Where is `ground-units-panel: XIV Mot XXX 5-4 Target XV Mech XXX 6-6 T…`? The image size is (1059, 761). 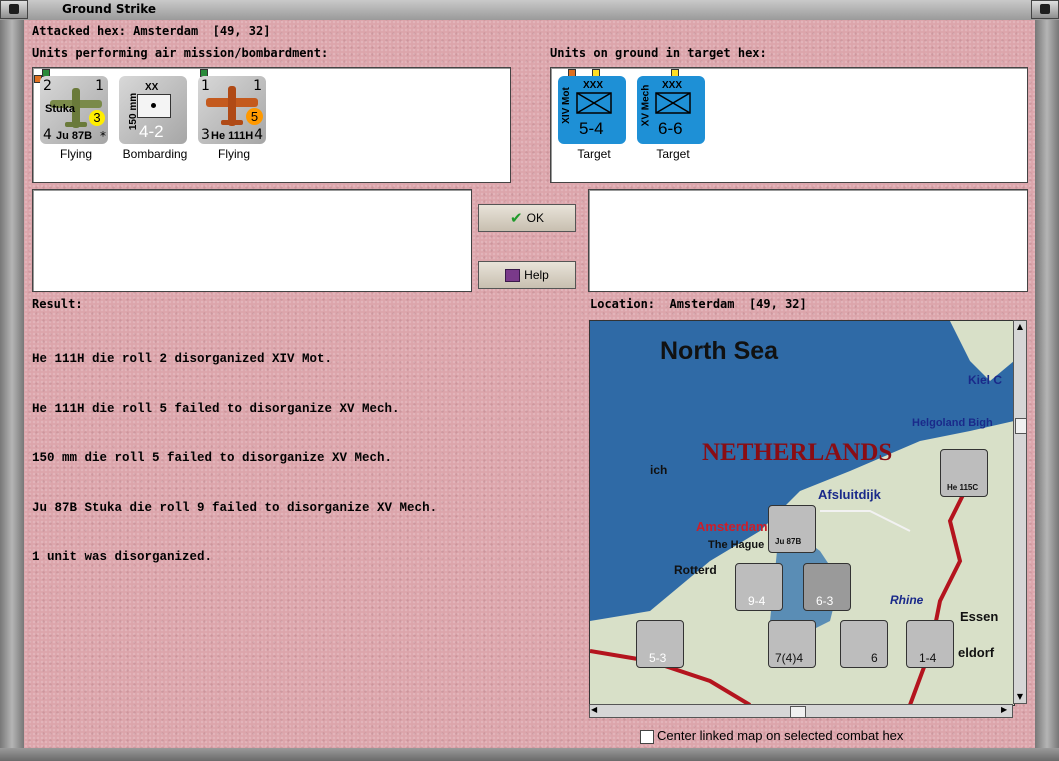
ground-units-panel: XIV Mot XXX 5-4 Target XV Mech XXX 6-6 T… is located at coordinates (789, 125).